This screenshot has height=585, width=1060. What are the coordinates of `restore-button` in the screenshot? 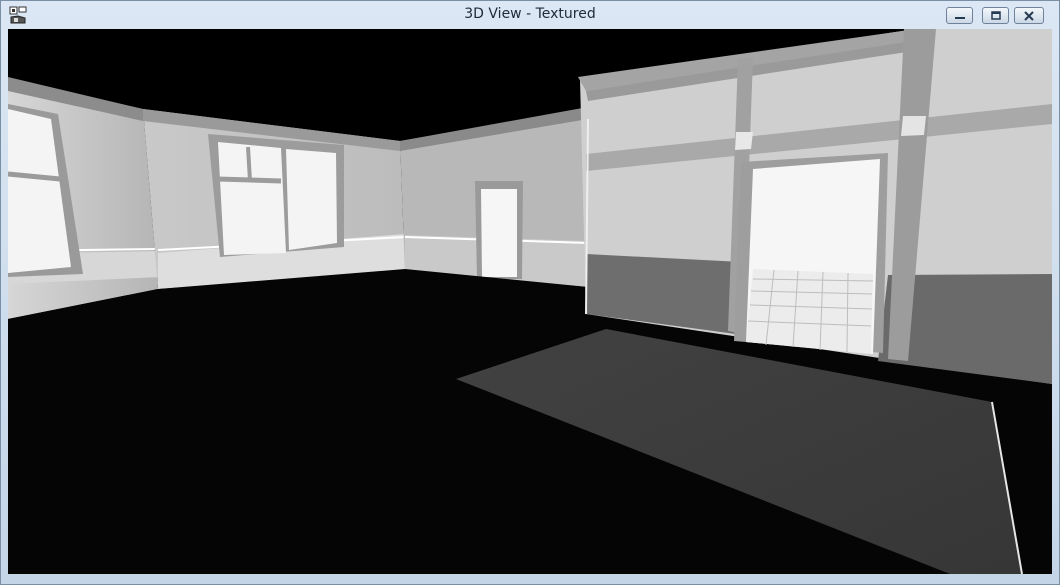 It's located at (995, 15).